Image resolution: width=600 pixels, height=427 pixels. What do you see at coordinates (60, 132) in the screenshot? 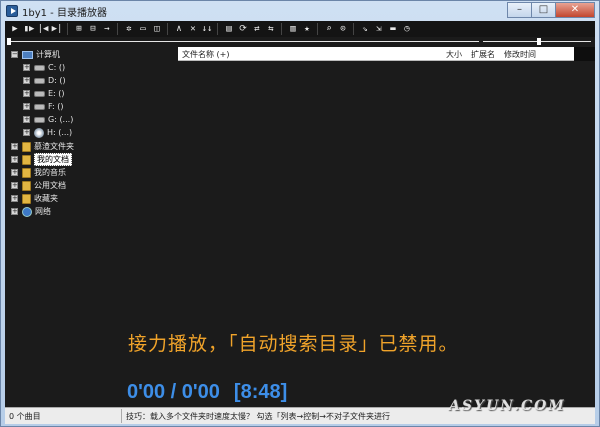
I see `tree-item-label: H: (...)` at bounding box center [60, 132].